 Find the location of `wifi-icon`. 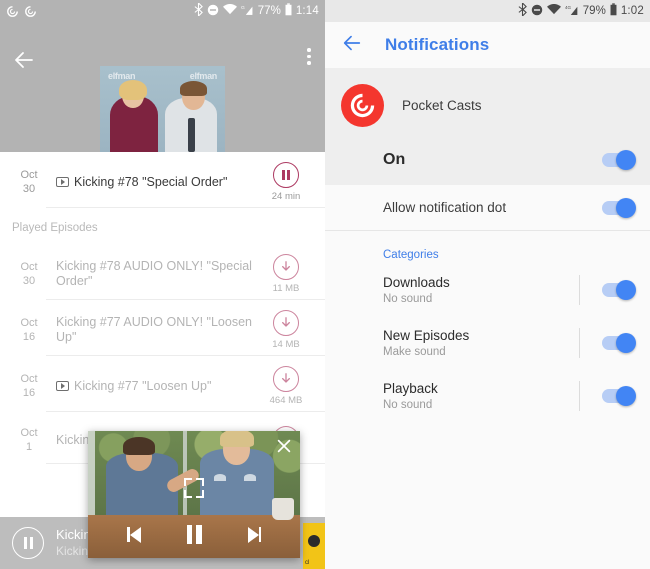

wifi-icon is located at coordinates (553, 10).